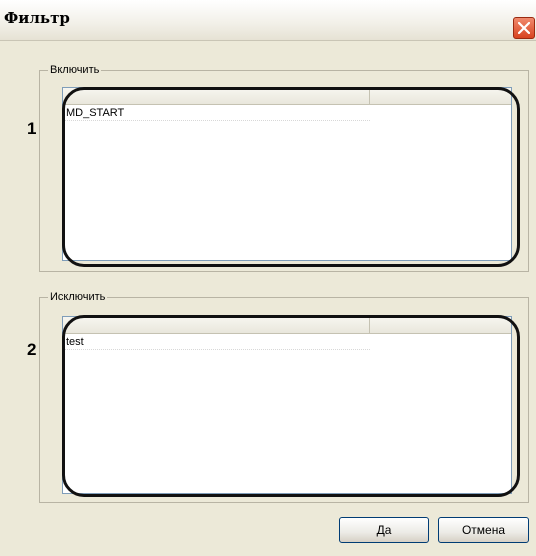 Image resolution: width=536 pixels, height=556 pixels. I want to click on close-button, so click(524, 28).